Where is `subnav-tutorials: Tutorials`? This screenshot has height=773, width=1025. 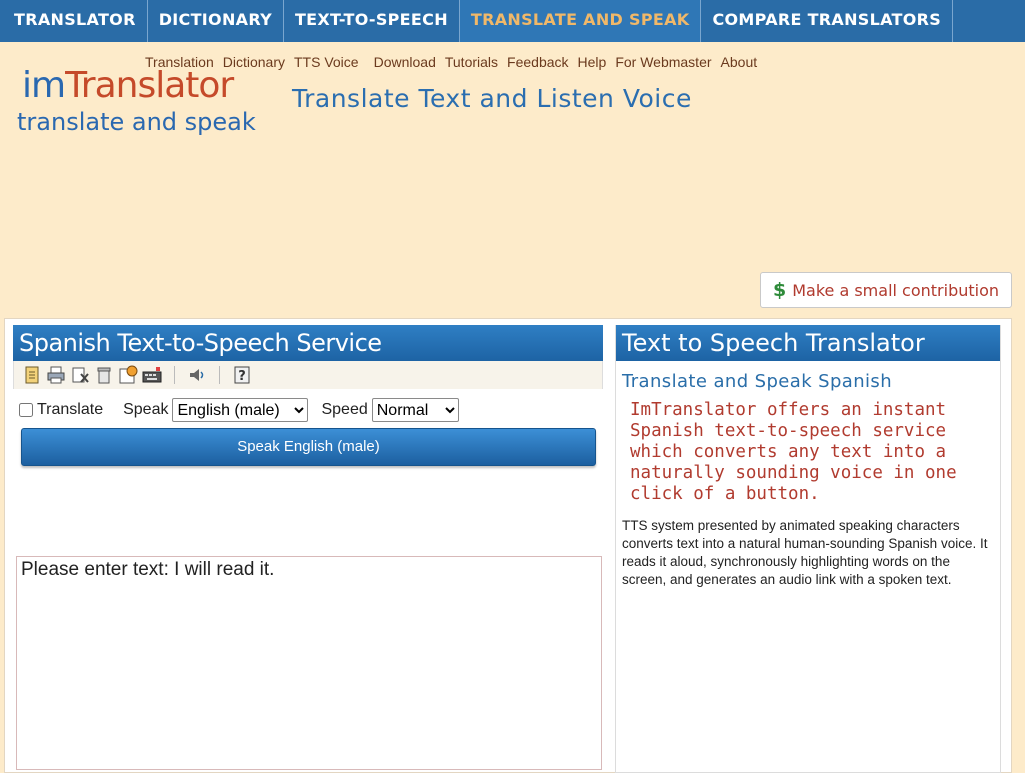
subnav-tutorials: Tutorials is located at coordinates (471, 62).